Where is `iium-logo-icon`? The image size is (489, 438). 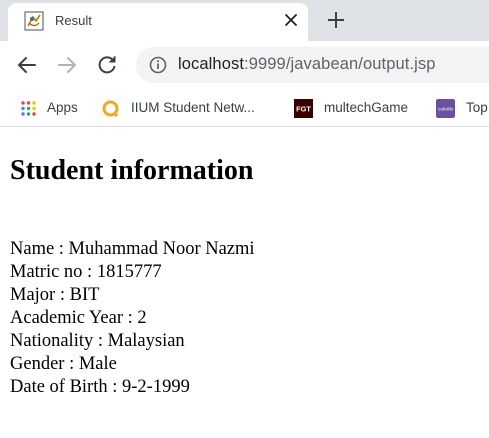 iium-logo-icon is located at coordinates (110, 108).